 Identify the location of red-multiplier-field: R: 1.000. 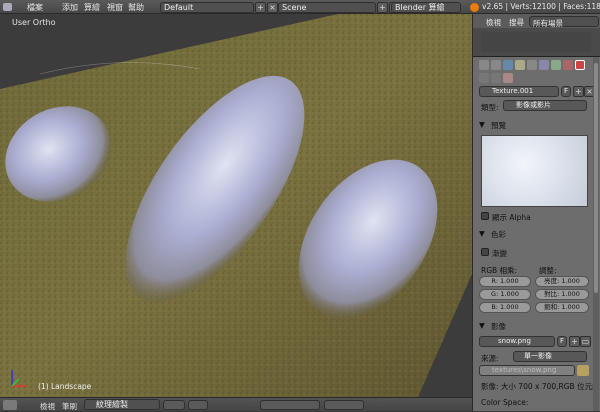
(505, 281).